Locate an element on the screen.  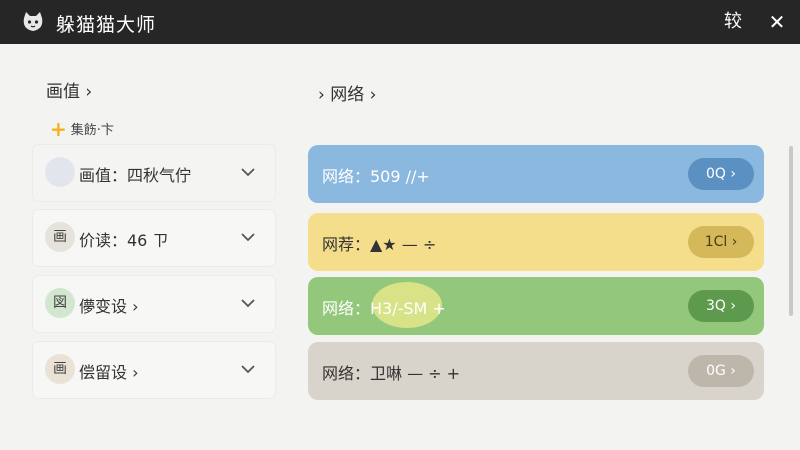
network-row-2: 网荐：▲★ — ÷ 1Cl › is located at coordinates (536, 242).